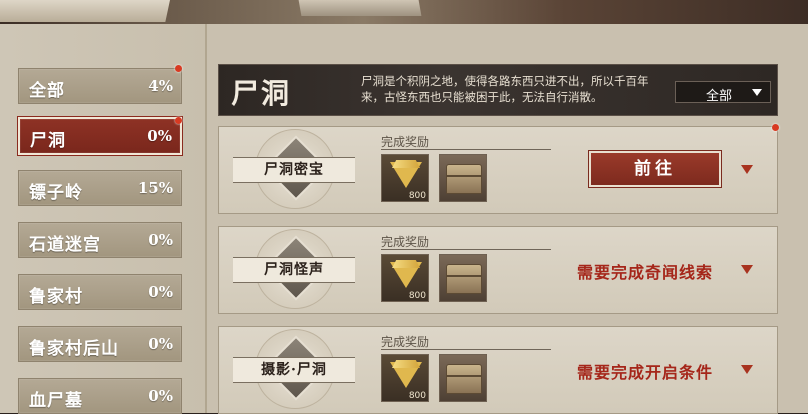 The height and width of the screenshot is (414, 808). Describe the element at coordinates (48, 141) in the screenshot. I see `sidebar-item-label: 尸洞` at that location.